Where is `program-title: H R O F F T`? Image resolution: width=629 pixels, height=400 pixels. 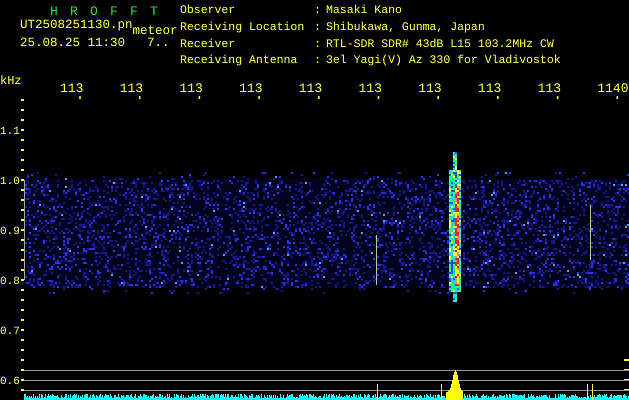
program-title: H R O F F T is located at coordinates (106, 11).